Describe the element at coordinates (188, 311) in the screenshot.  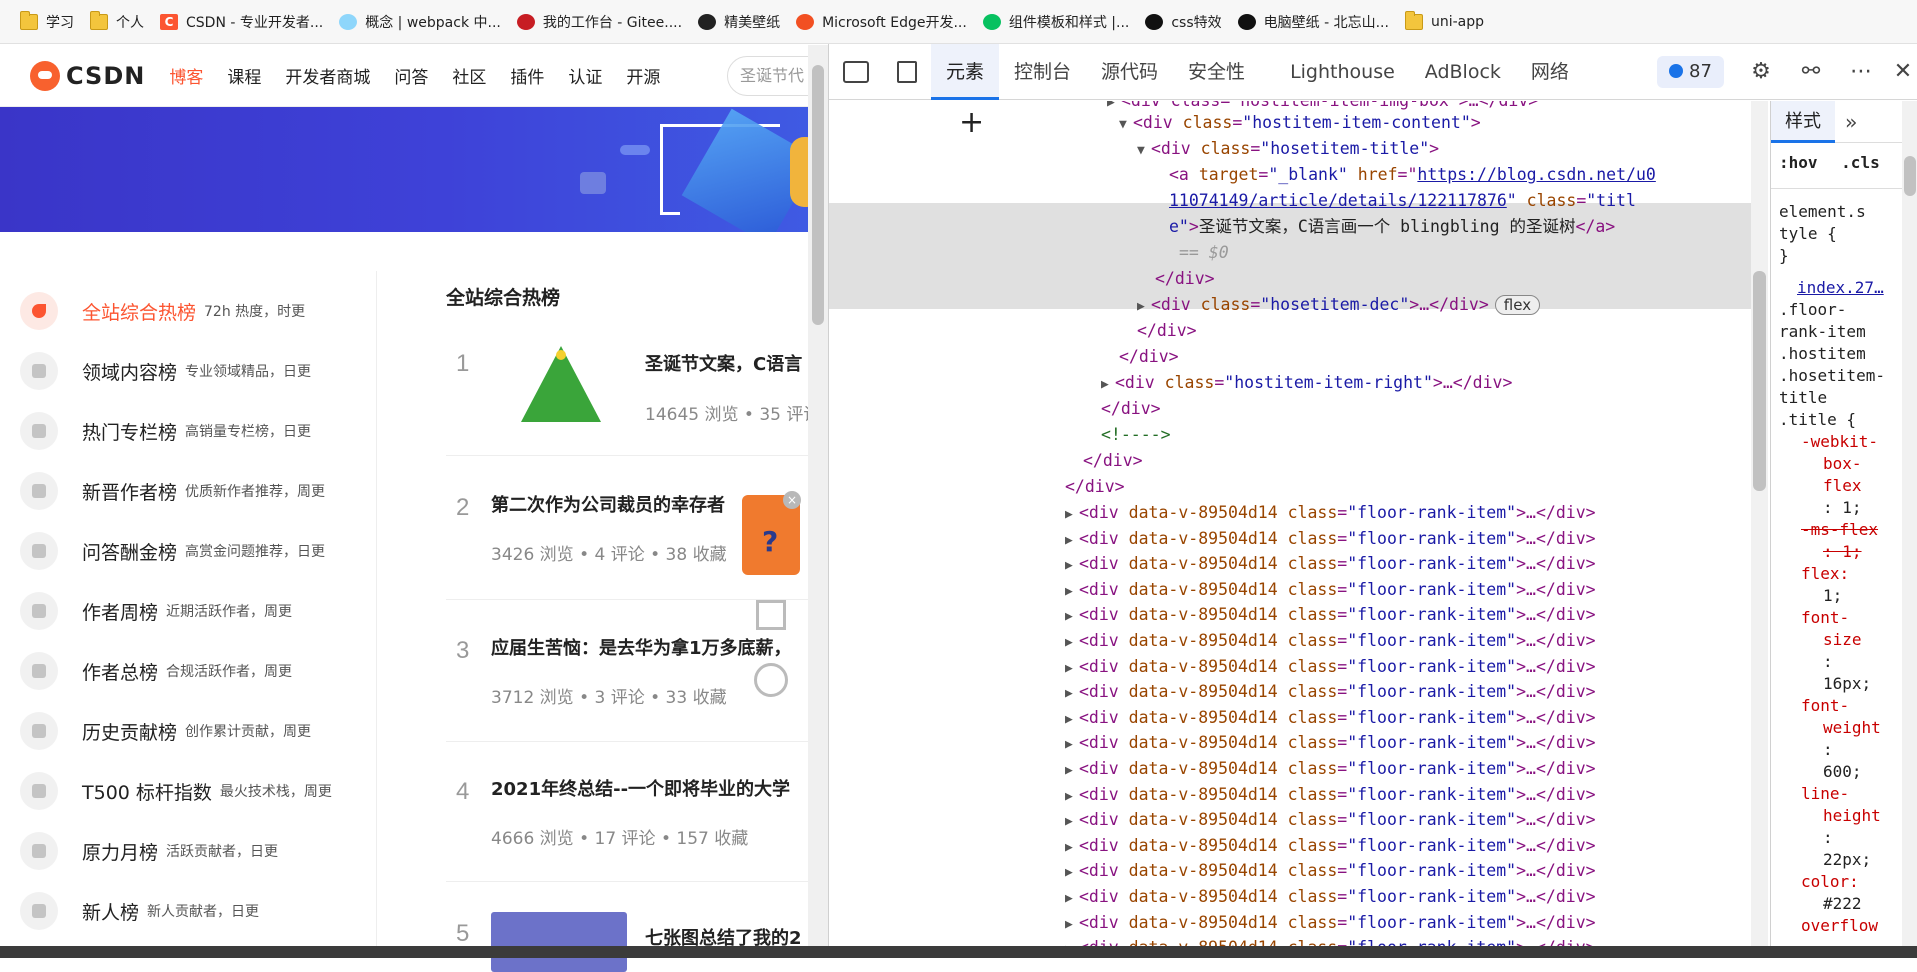
I see `rank-item: 全站综合热榜 72h 热度，时更` at that location.